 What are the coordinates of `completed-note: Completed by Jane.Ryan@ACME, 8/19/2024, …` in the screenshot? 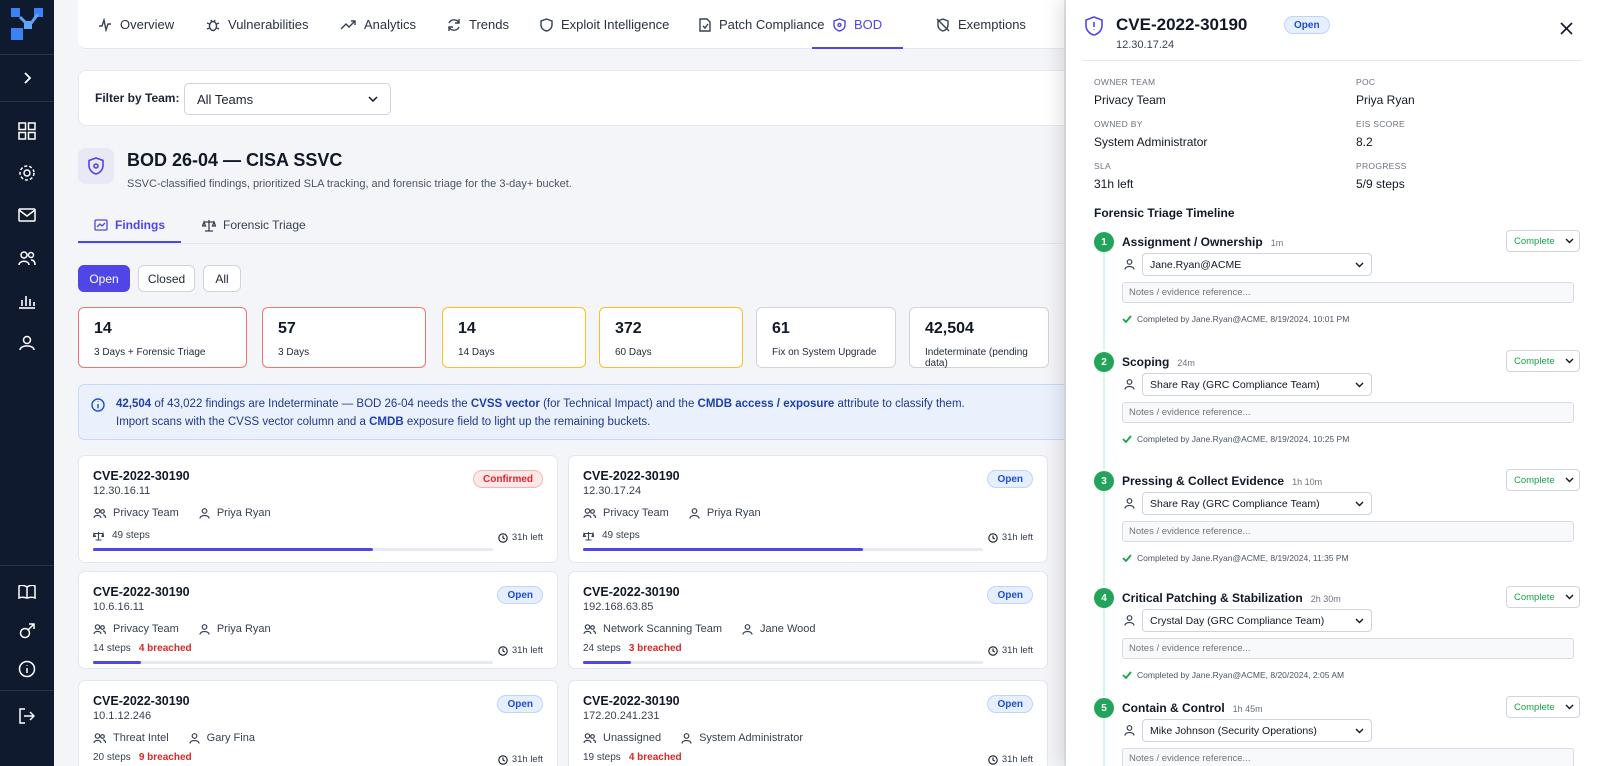 It's located at (1235, 319).